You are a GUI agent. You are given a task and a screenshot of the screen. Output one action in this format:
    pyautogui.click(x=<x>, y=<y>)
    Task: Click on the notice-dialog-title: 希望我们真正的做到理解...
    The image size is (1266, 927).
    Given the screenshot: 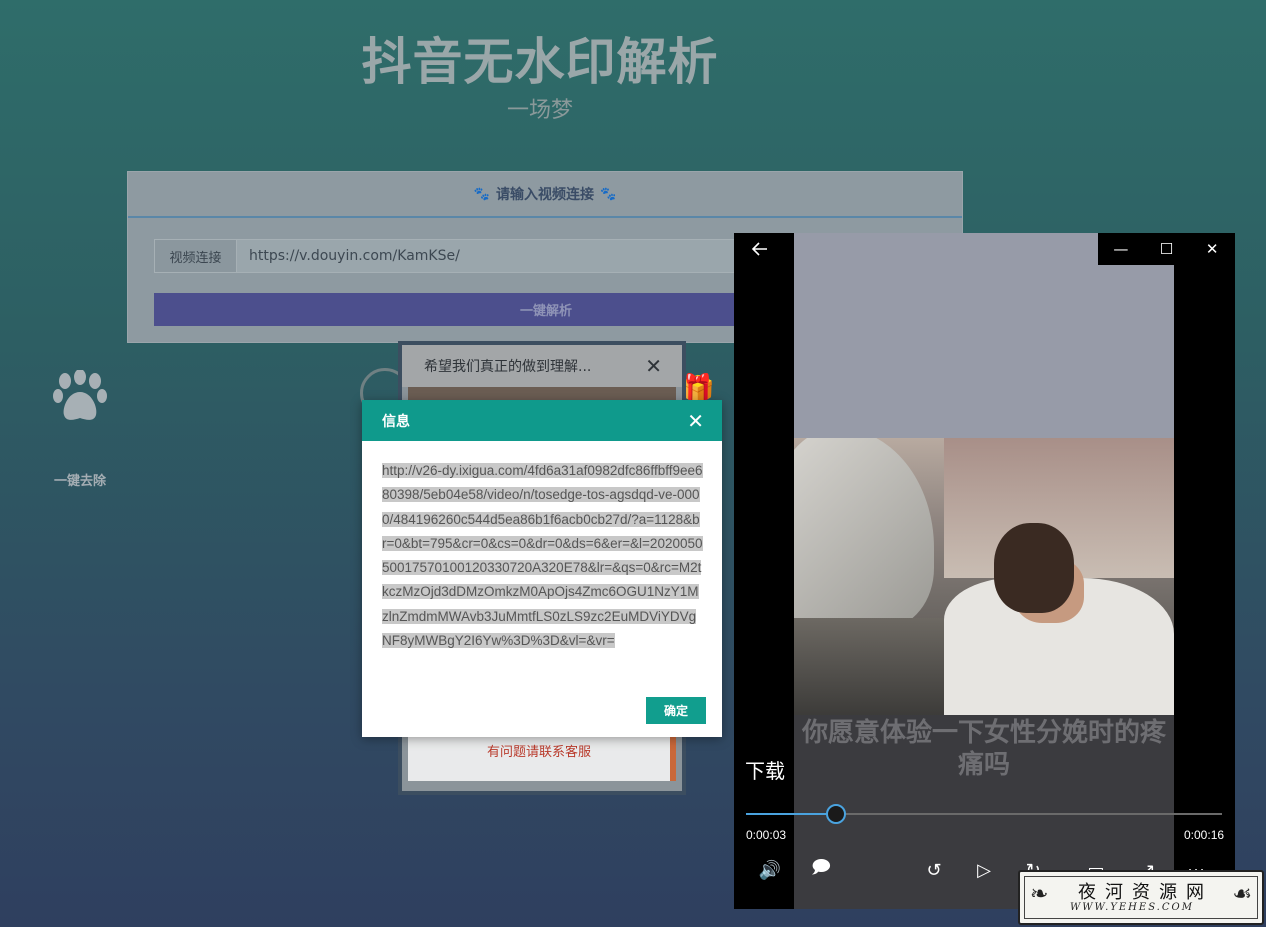 What is the action you would take?
    pyautogui.click(x=508, y=367)
    